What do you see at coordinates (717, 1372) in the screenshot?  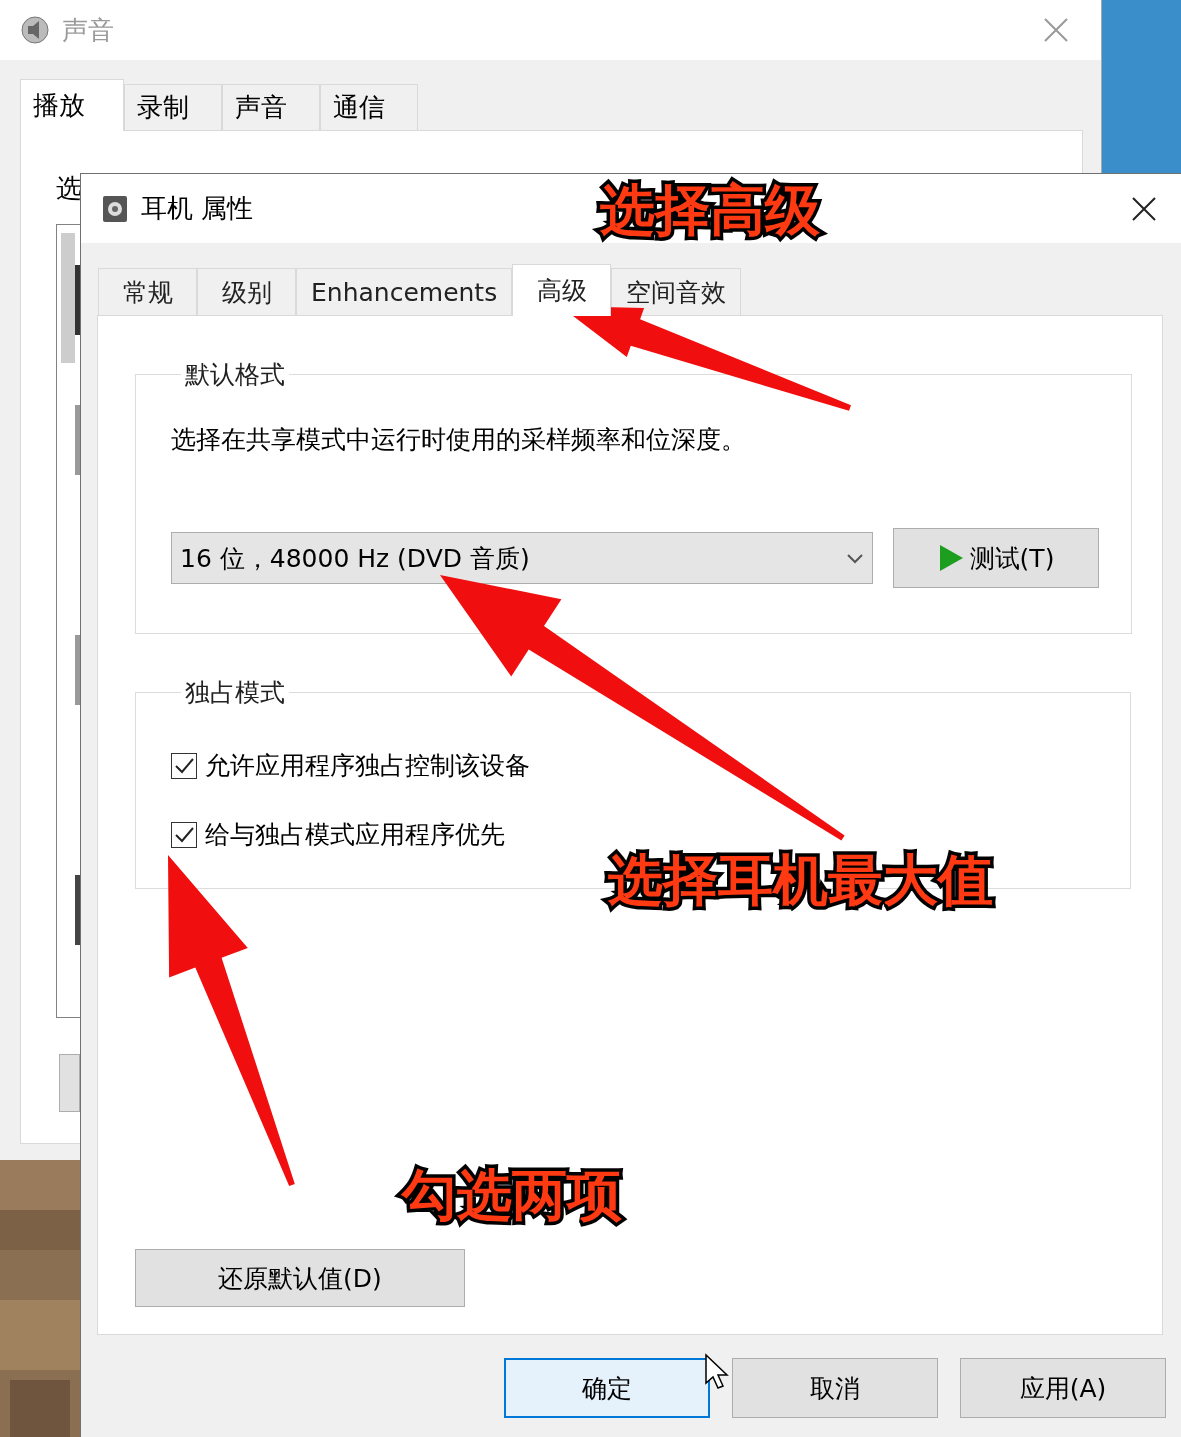 I see `cursor-icon` at bounding box center [717, 1372].